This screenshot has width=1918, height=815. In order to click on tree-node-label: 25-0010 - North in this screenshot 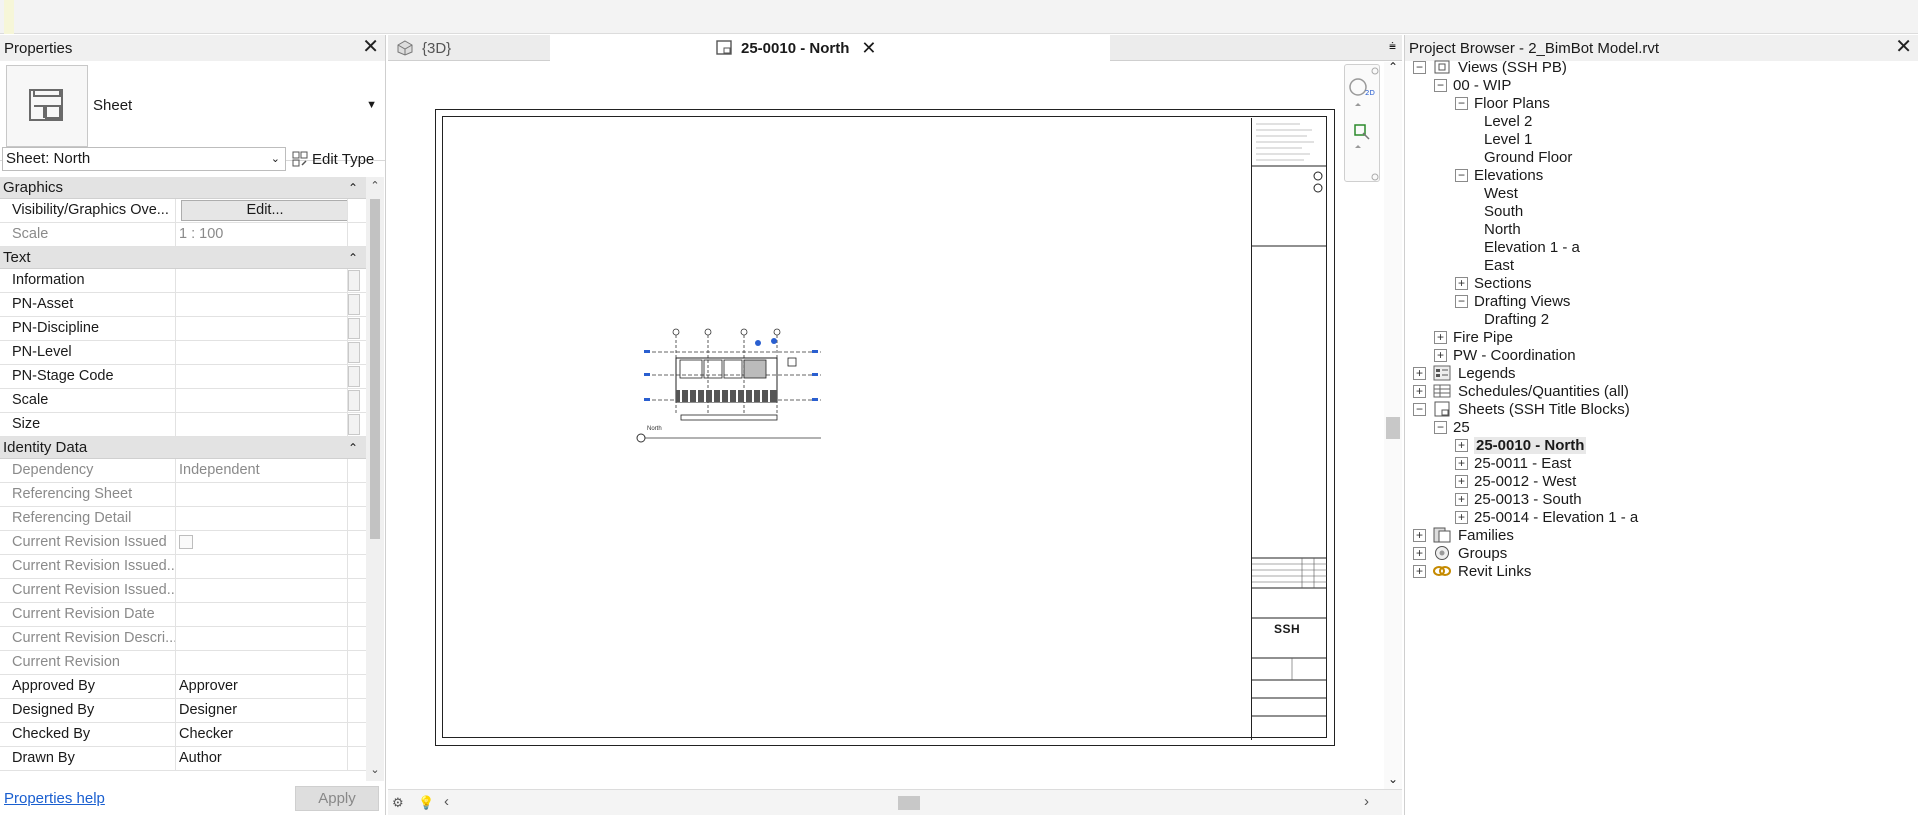, I will do `click(1530, 445)`.